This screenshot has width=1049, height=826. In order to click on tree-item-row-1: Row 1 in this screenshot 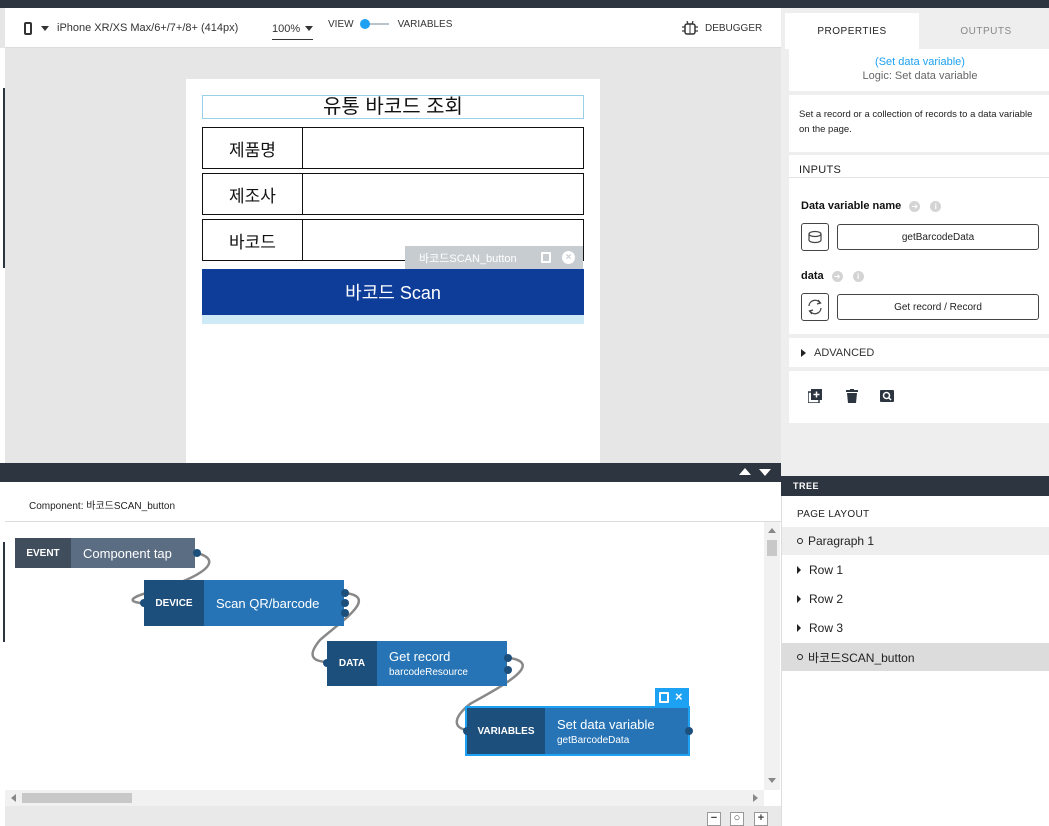, I will do `click(915, 570)`.